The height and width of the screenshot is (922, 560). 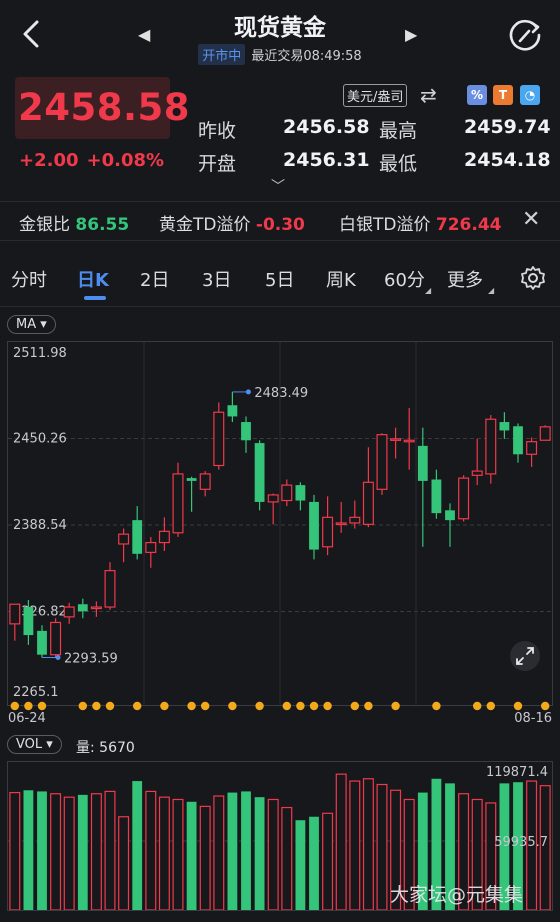 I want to click on min-dot, so click(x=58, y=657).